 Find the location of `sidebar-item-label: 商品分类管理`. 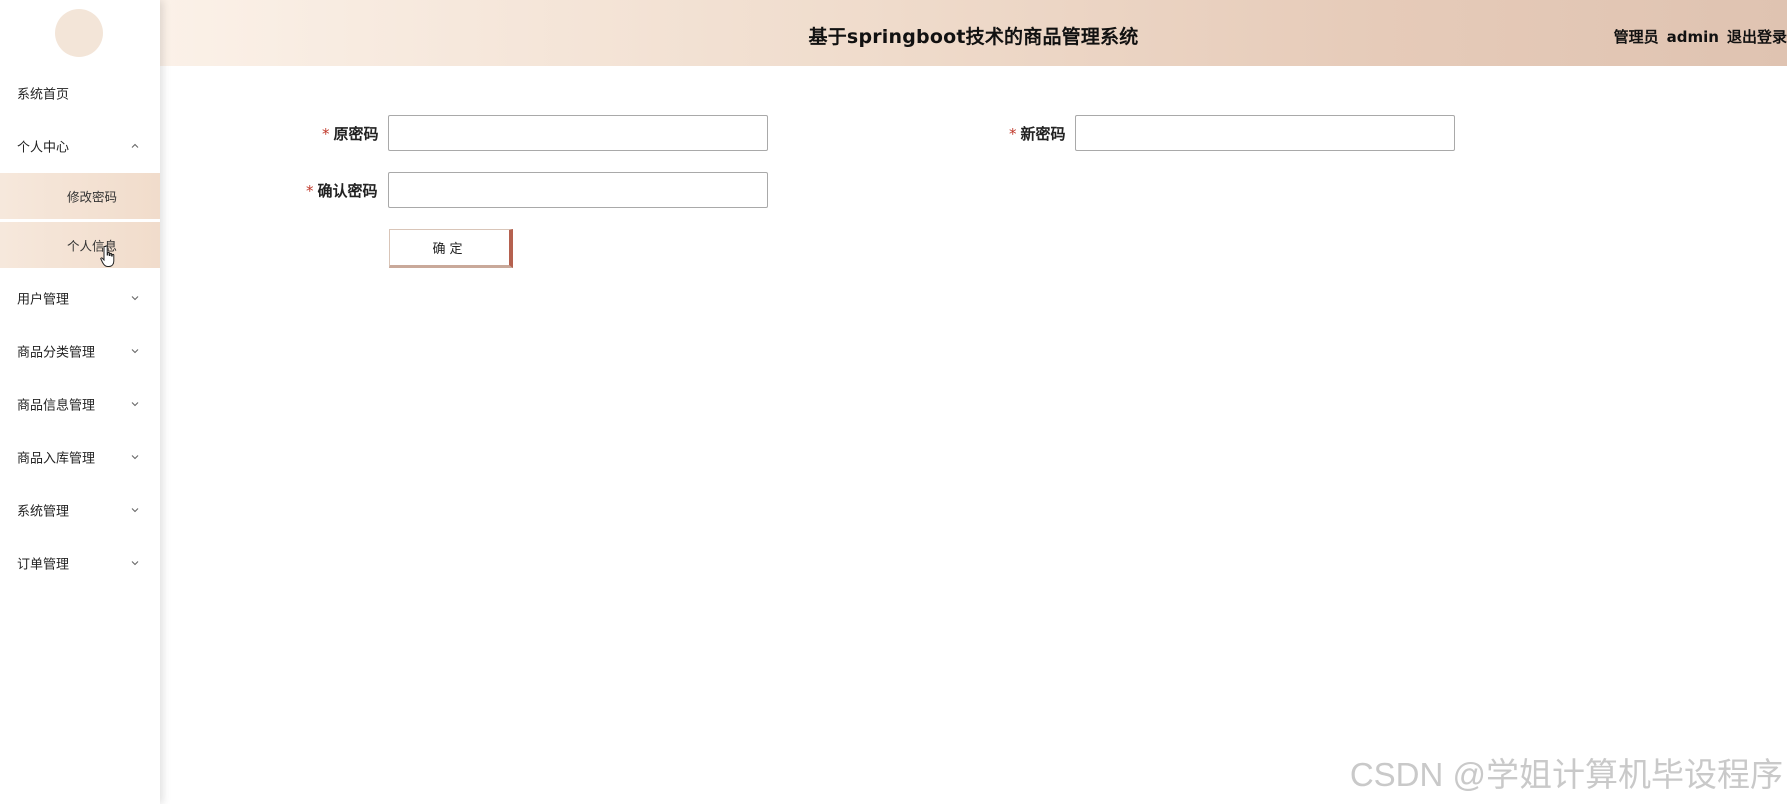

sidebar-item-label: 商品分类管理 is located at coordinates (56, 353).